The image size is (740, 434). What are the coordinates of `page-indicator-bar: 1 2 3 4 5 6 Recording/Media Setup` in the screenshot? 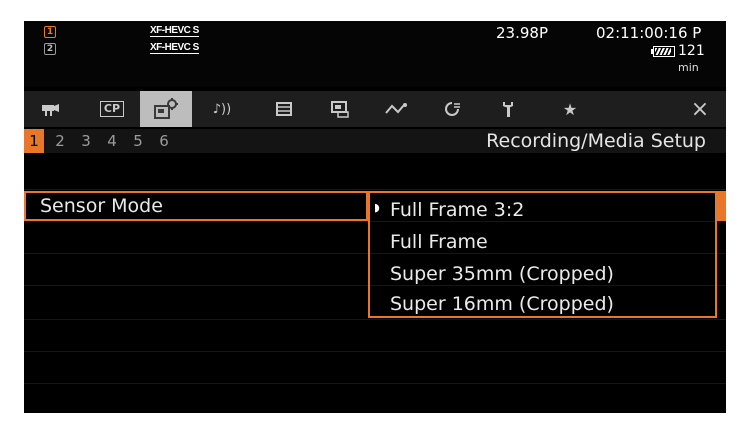 It's located at (375, 141).